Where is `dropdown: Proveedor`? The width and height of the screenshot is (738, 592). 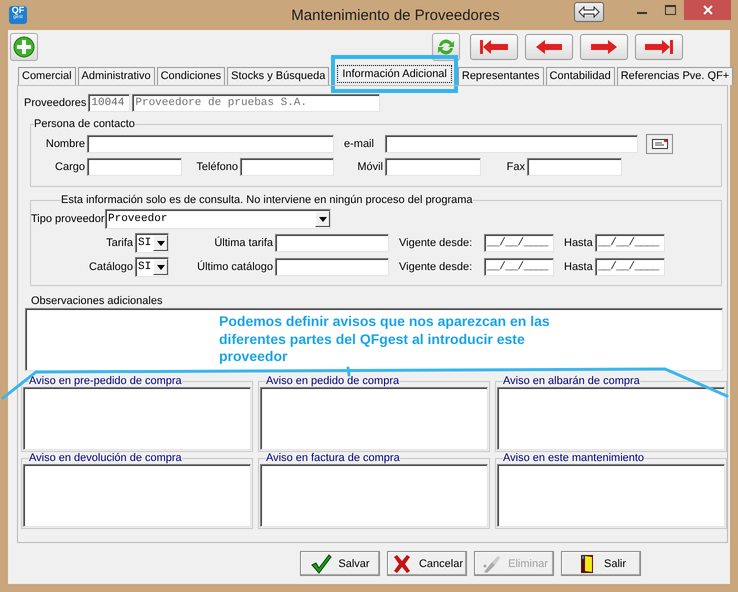
dropdown: Proveedor is located at coordinates (218, 219).